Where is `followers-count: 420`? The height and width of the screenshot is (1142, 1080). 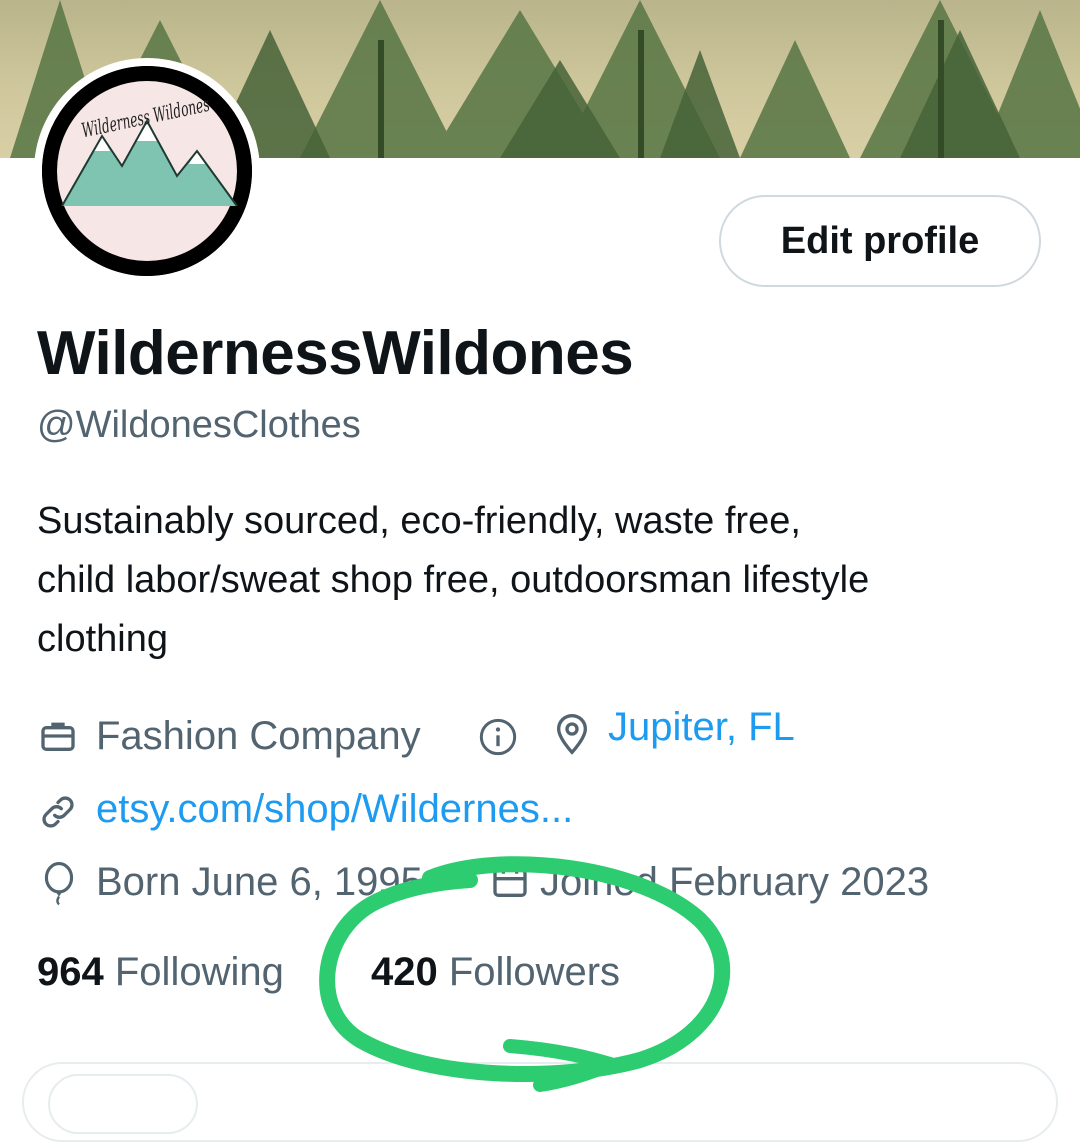
followers-count: 420 is located at coordinates (404, 972).